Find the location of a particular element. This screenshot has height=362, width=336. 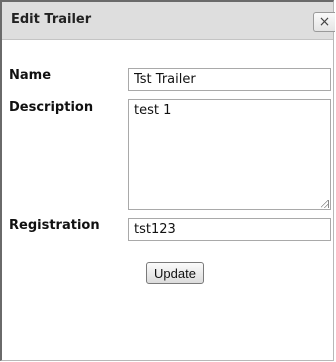

registration-input is located at coordinates (229, 229).